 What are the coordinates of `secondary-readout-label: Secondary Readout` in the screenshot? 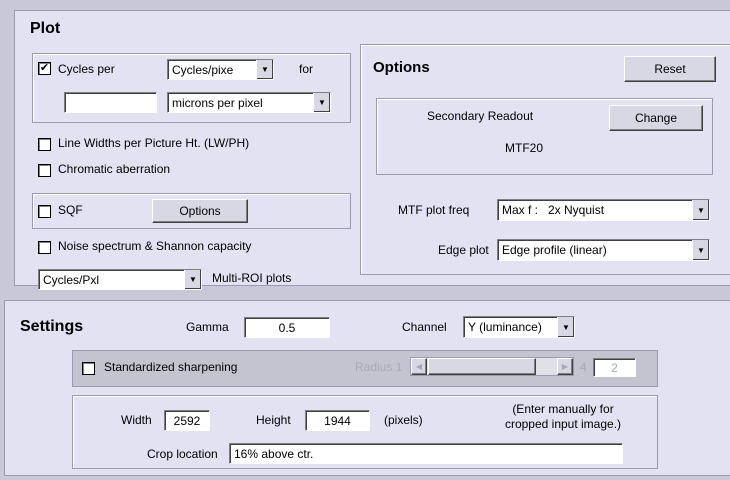 It's located at (480, 116).